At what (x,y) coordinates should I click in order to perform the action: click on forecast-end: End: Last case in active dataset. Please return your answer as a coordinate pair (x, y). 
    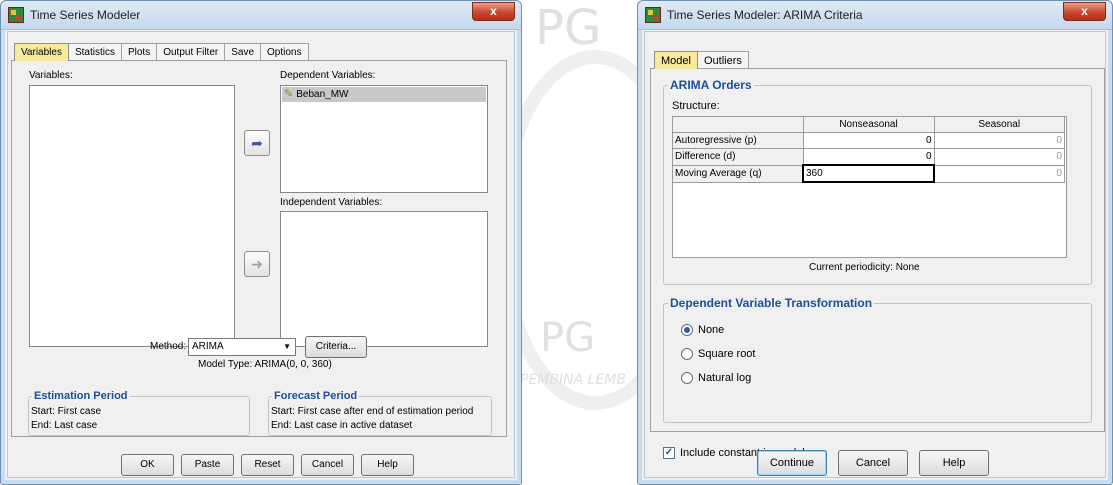
    Looking at the image, I should click on (342, 425).